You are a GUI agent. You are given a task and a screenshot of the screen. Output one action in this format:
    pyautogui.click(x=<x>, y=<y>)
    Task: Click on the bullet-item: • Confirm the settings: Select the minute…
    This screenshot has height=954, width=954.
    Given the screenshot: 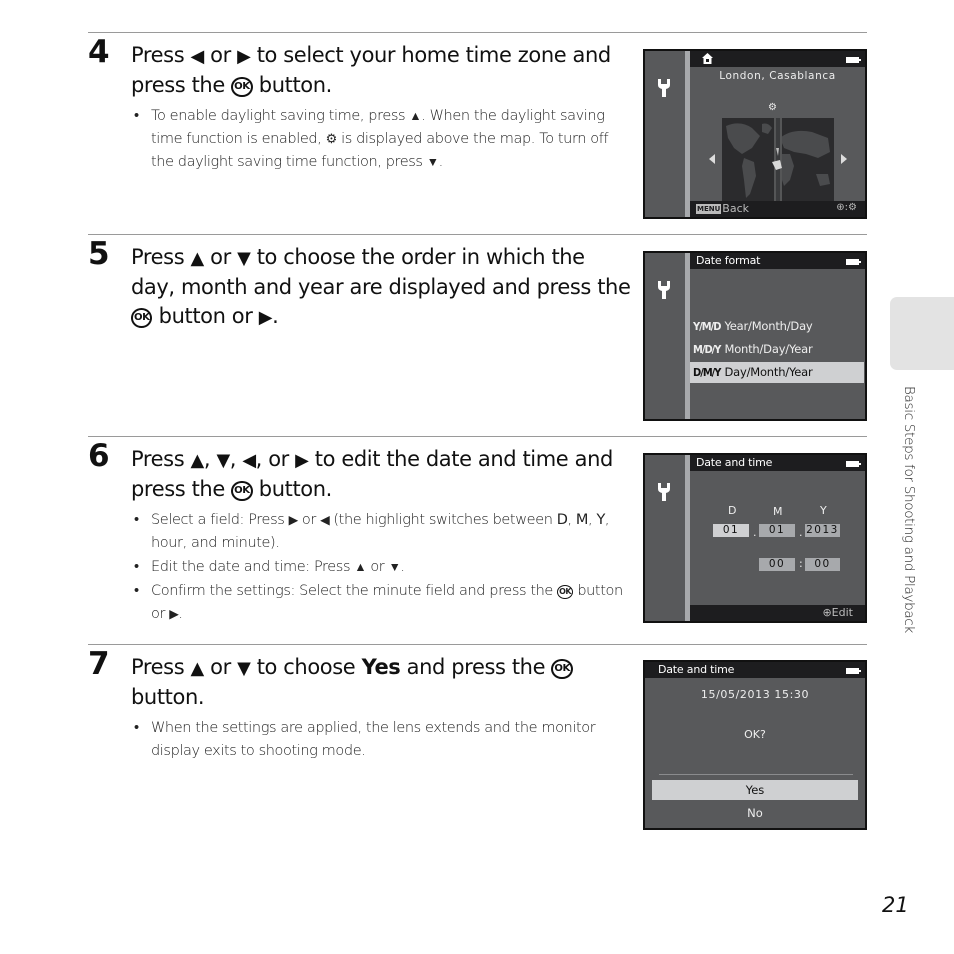 What is the action you would take?
    pyautogui.click(x=381, y=603)
    